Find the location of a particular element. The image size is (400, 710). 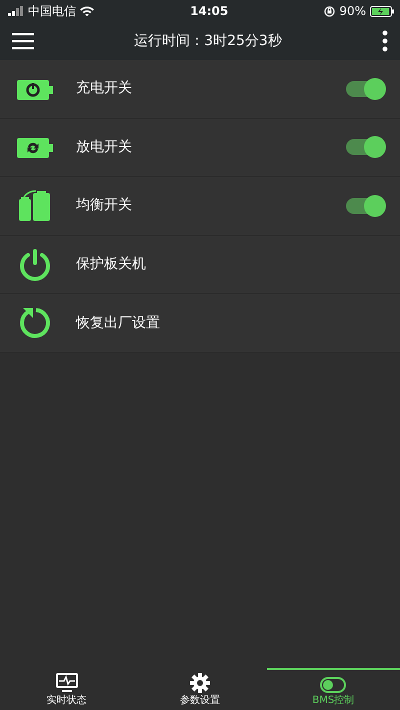

battery-percent: 90% is located at coordinates (352, 11).